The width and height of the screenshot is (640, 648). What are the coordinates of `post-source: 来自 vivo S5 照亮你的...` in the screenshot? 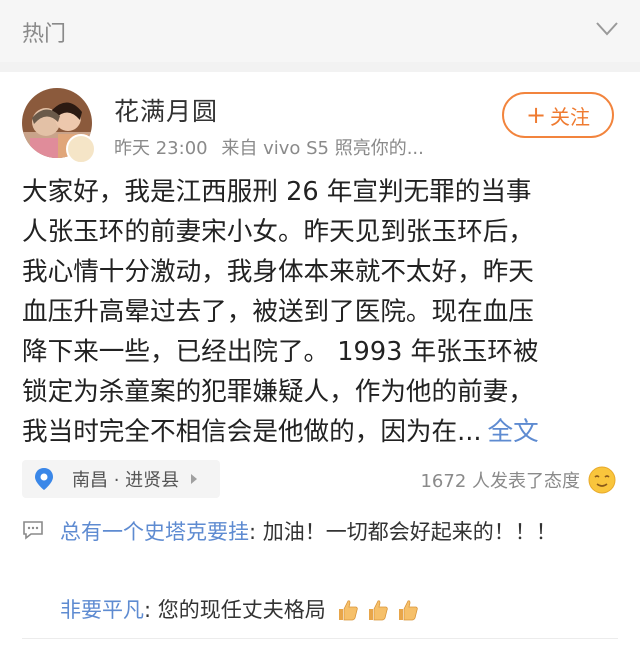 It's located at (322, 148).